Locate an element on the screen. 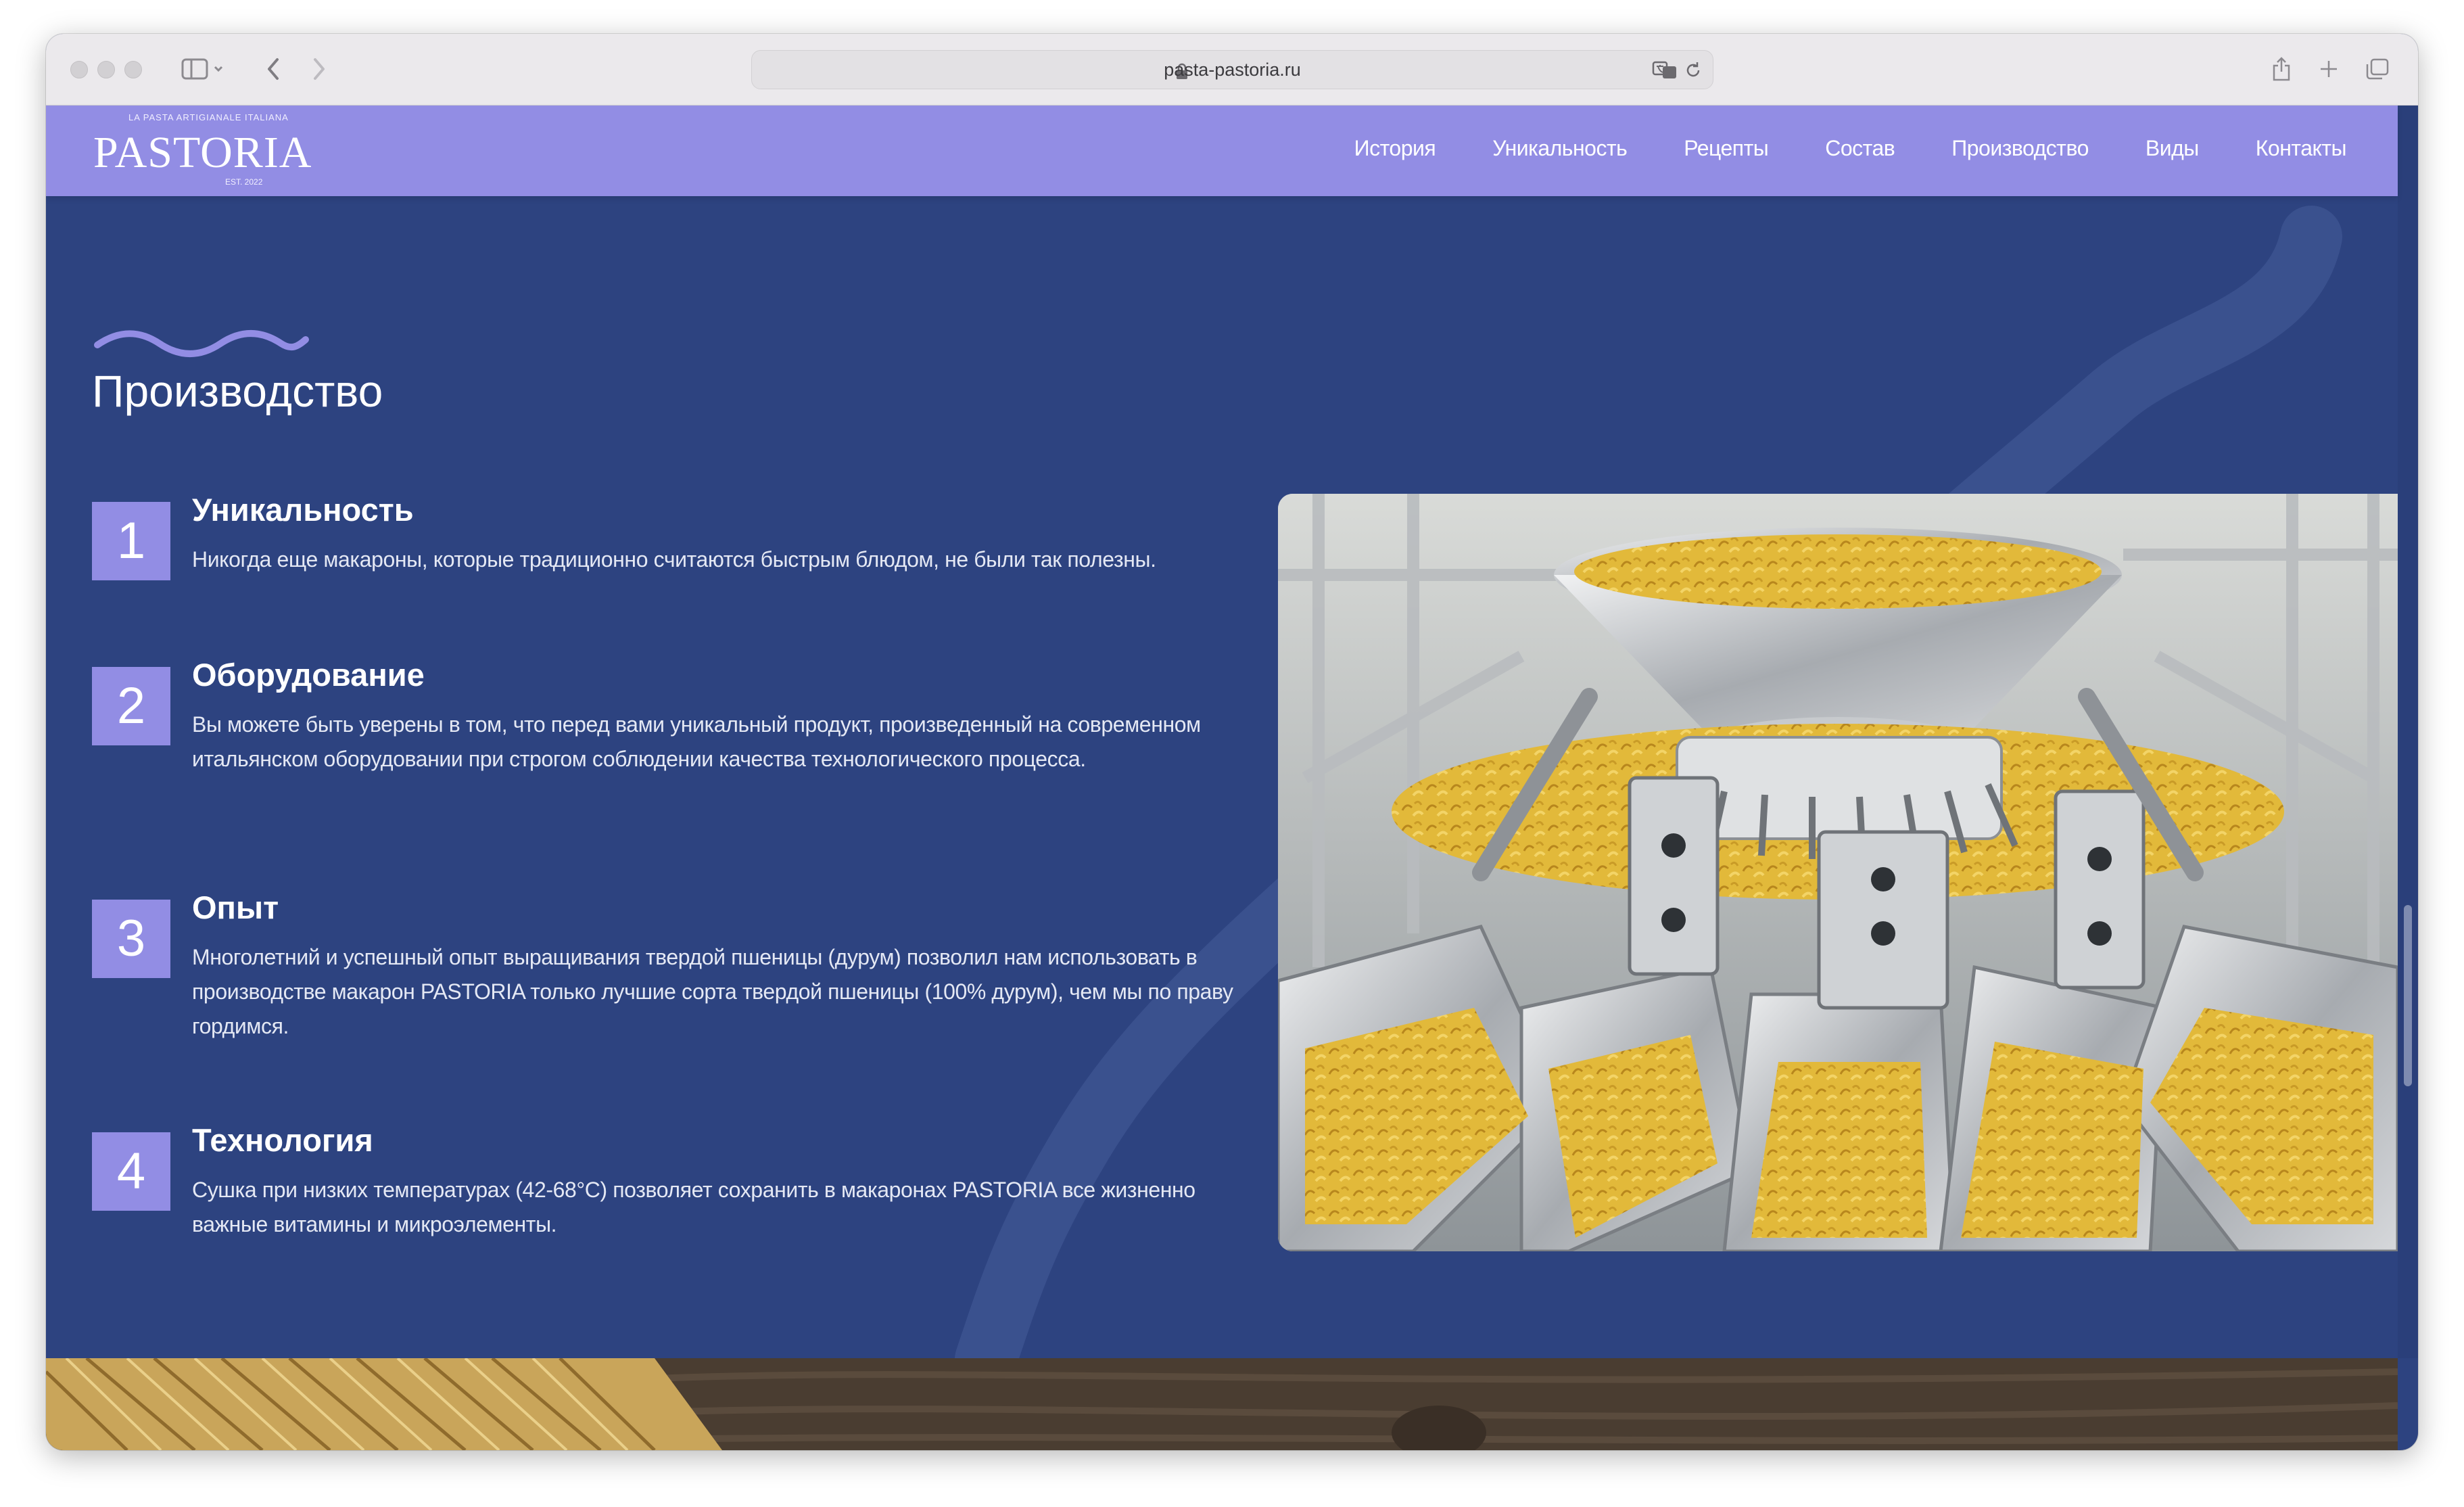 This screenshot has width=2464, height=1507. reload-icon is located at coordinates (1693, 70).